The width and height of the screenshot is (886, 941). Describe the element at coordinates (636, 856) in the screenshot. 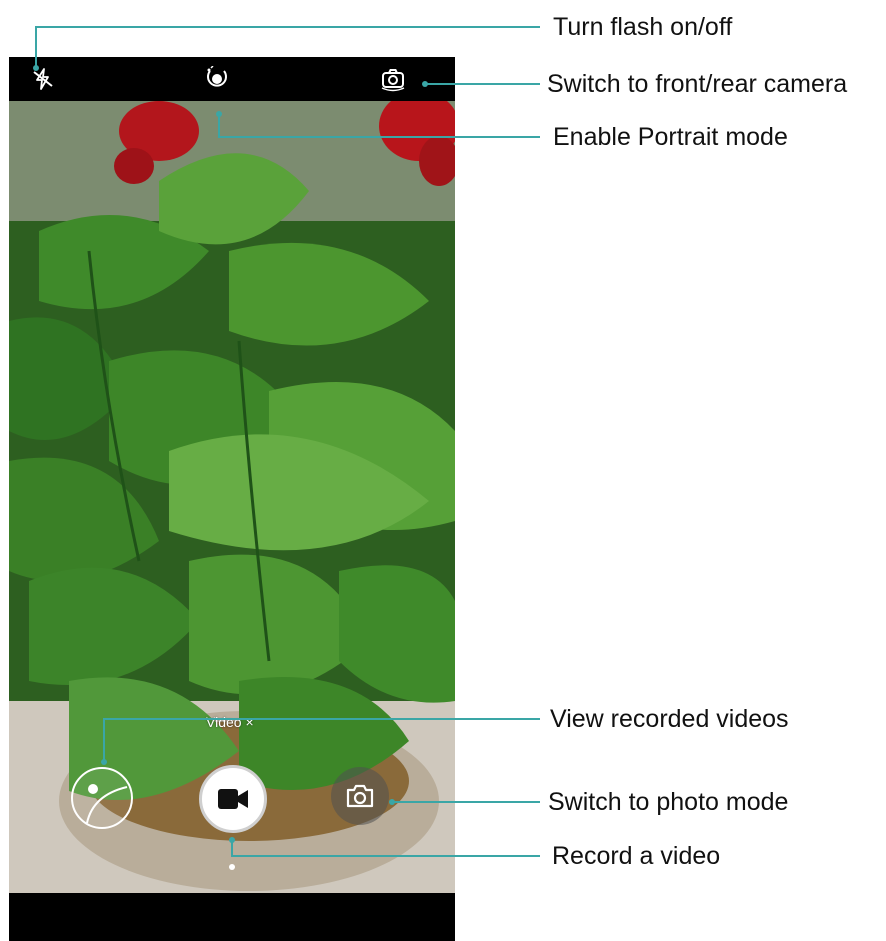

I see `callout-record: Record a video` at that location.